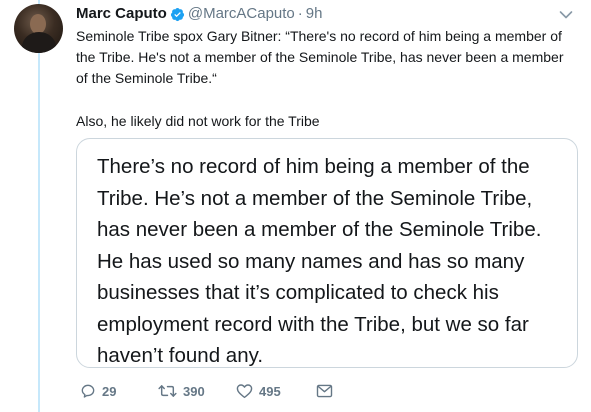  Describe the element at coordinates (109, 391) in the screenshot. I see `reply-count: 29` at that location.